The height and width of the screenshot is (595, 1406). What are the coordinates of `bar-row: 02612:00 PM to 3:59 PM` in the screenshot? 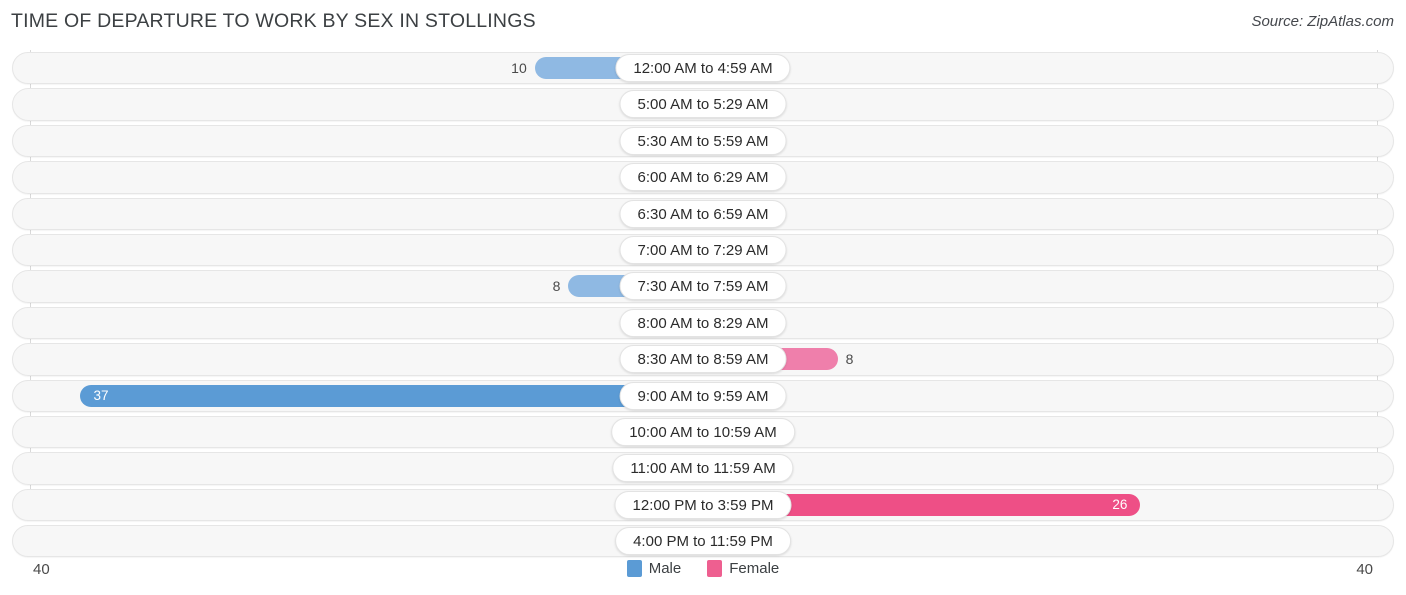 It's located at (703, 505).